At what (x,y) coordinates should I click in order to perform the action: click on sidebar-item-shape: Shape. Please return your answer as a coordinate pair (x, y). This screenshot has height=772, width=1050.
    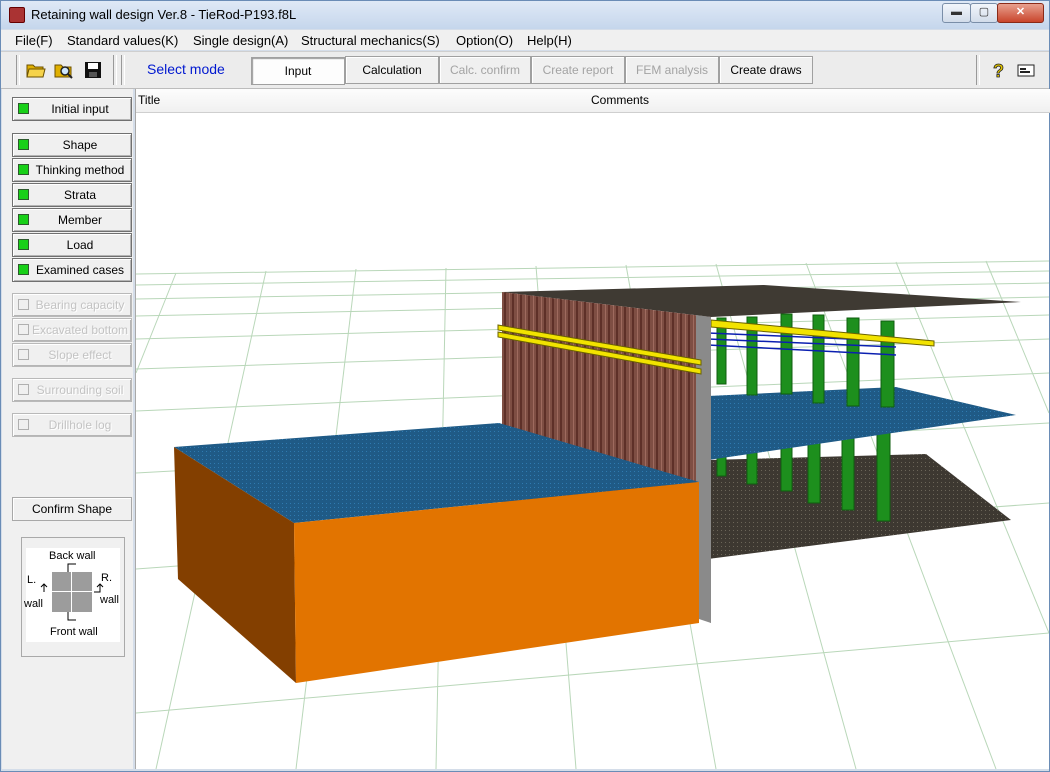
    Looking at the image, I should click on (72, 145).